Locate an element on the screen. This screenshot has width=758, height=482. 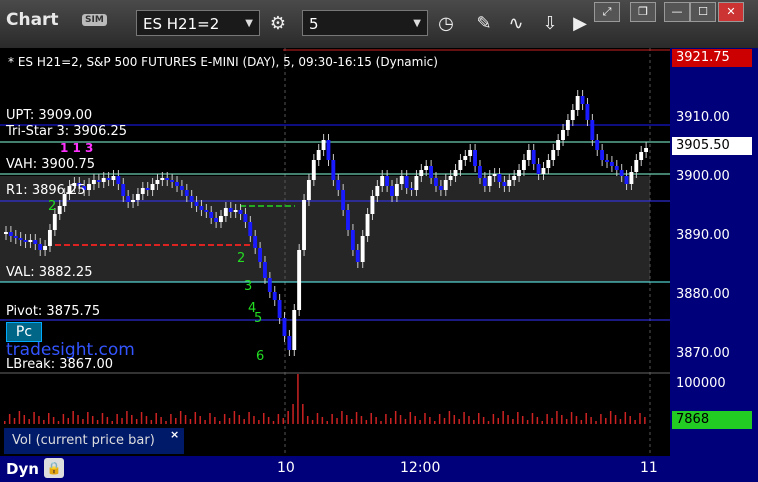
volume-legend: Vol (current price bar) is located at coordinates (94, 441).